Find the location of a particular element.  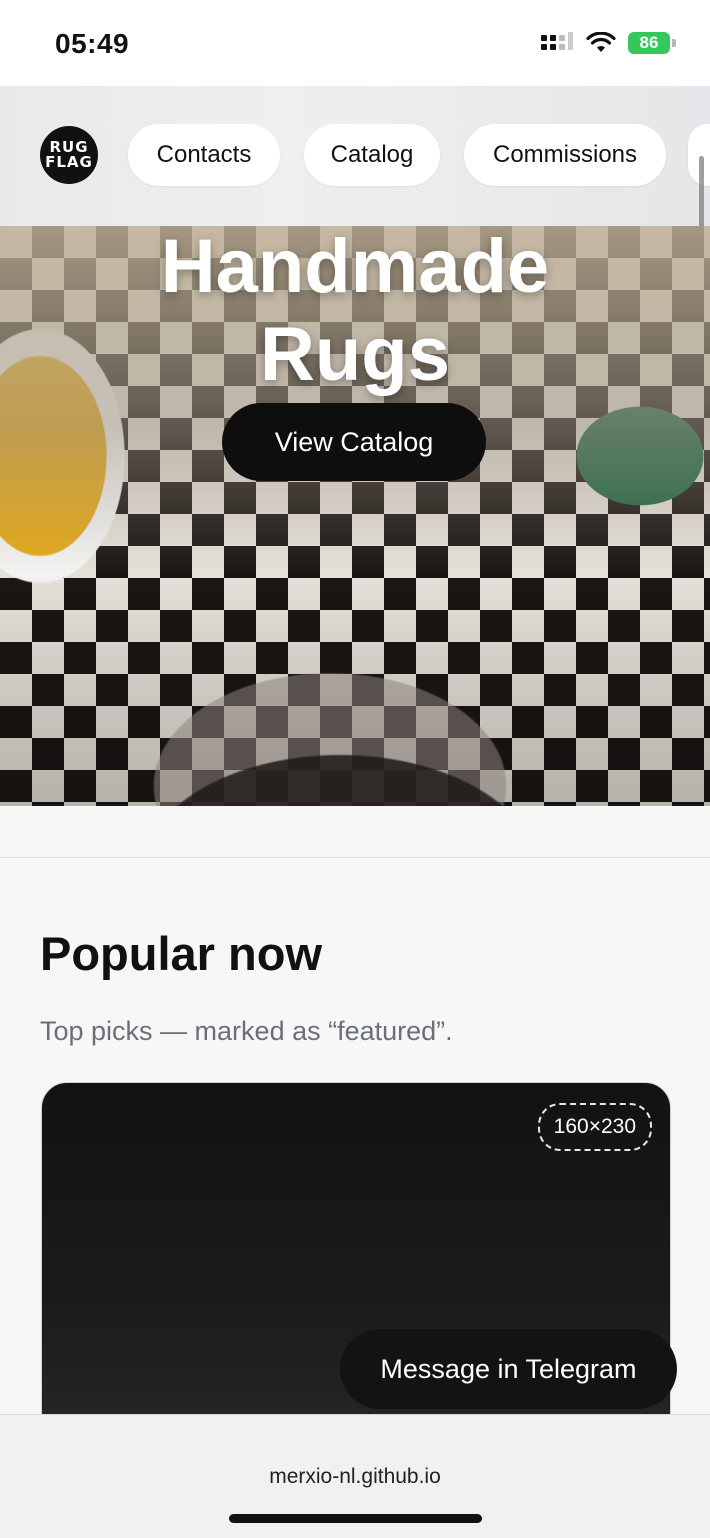

hero-title-line-1: Handmade is located at coordinates (355, 267).